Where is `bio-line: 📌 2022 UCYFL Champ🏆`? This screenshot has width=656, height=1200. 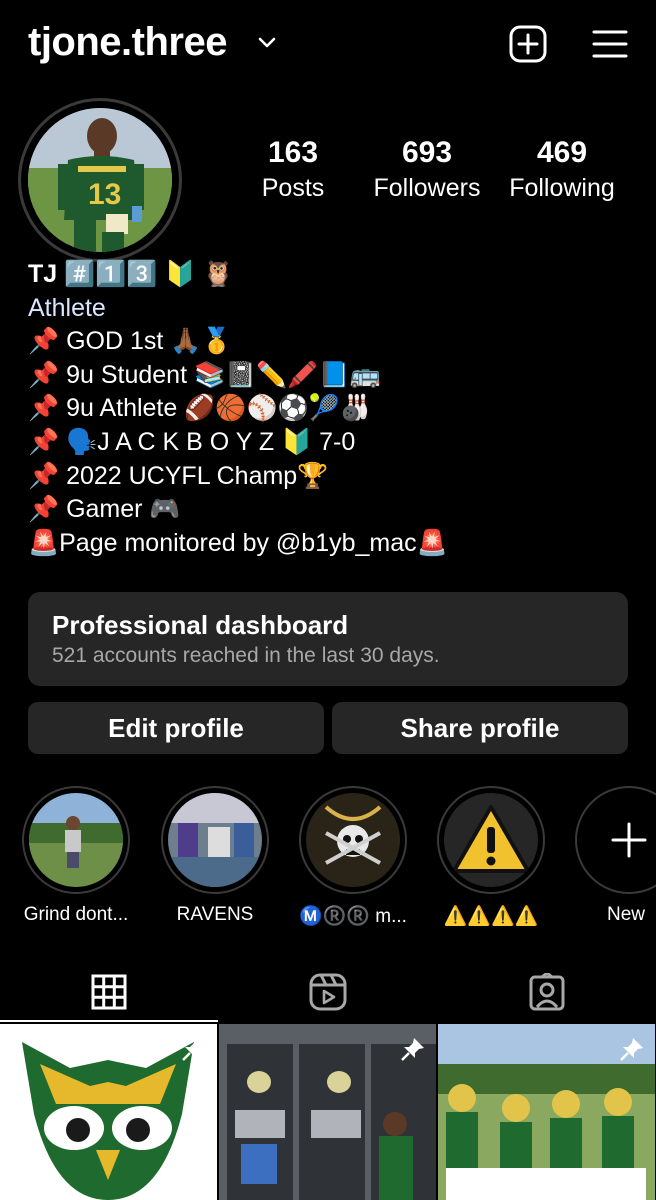 bio-line: 📌 2022 UCYFL Champ🏆 is located at coordinates (178, 475).